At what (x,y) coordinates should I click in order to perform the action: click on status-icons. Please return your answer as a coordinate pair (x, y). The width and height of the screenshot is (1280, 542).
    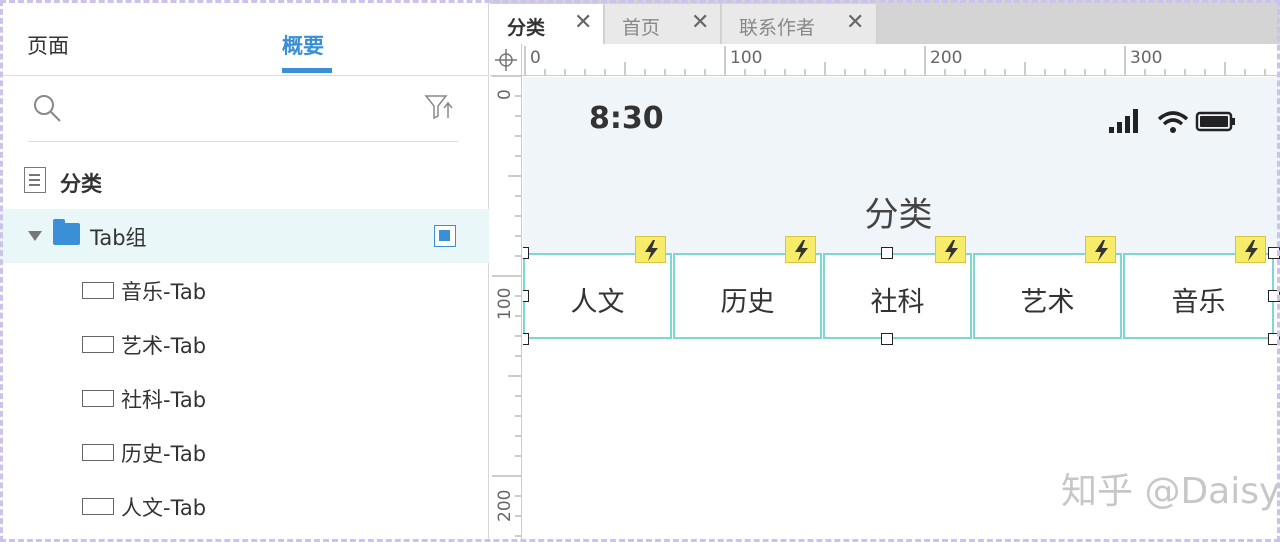
    Looking at the image, I should click on (1172, 121).